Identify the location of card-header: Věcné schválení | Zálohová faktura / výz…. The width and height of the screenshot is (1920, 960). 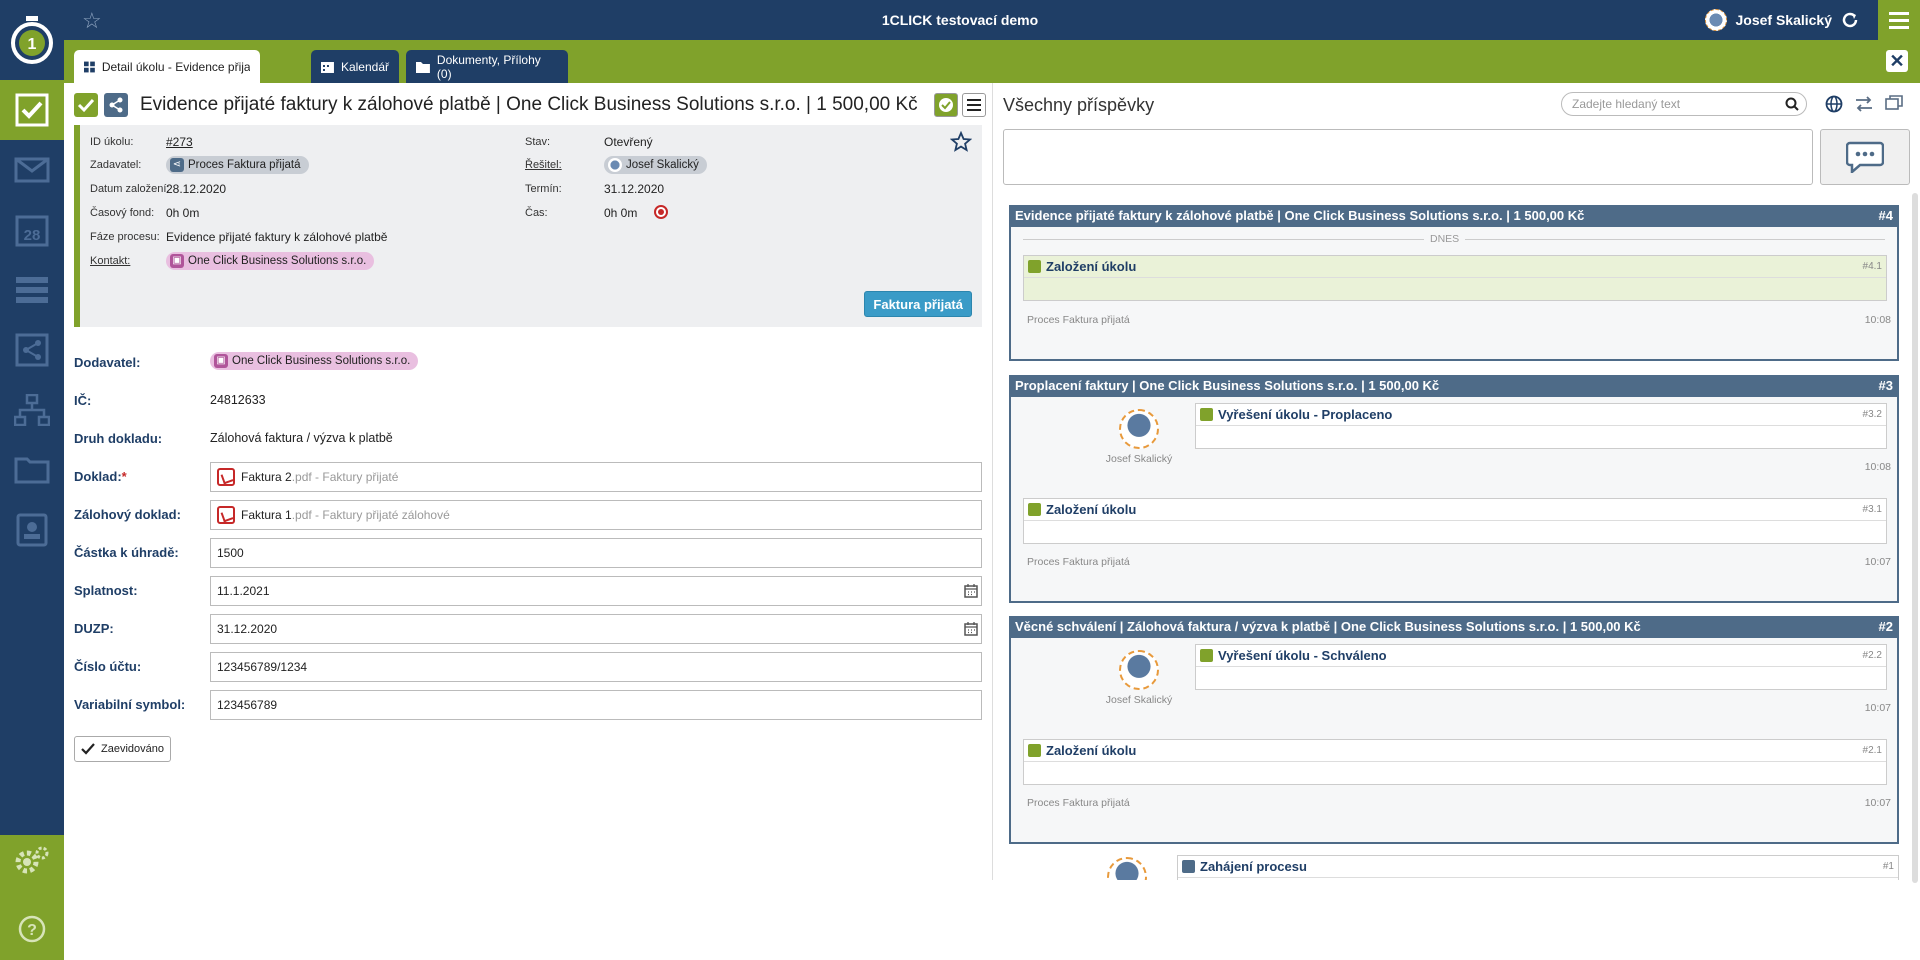
(1454, 627).